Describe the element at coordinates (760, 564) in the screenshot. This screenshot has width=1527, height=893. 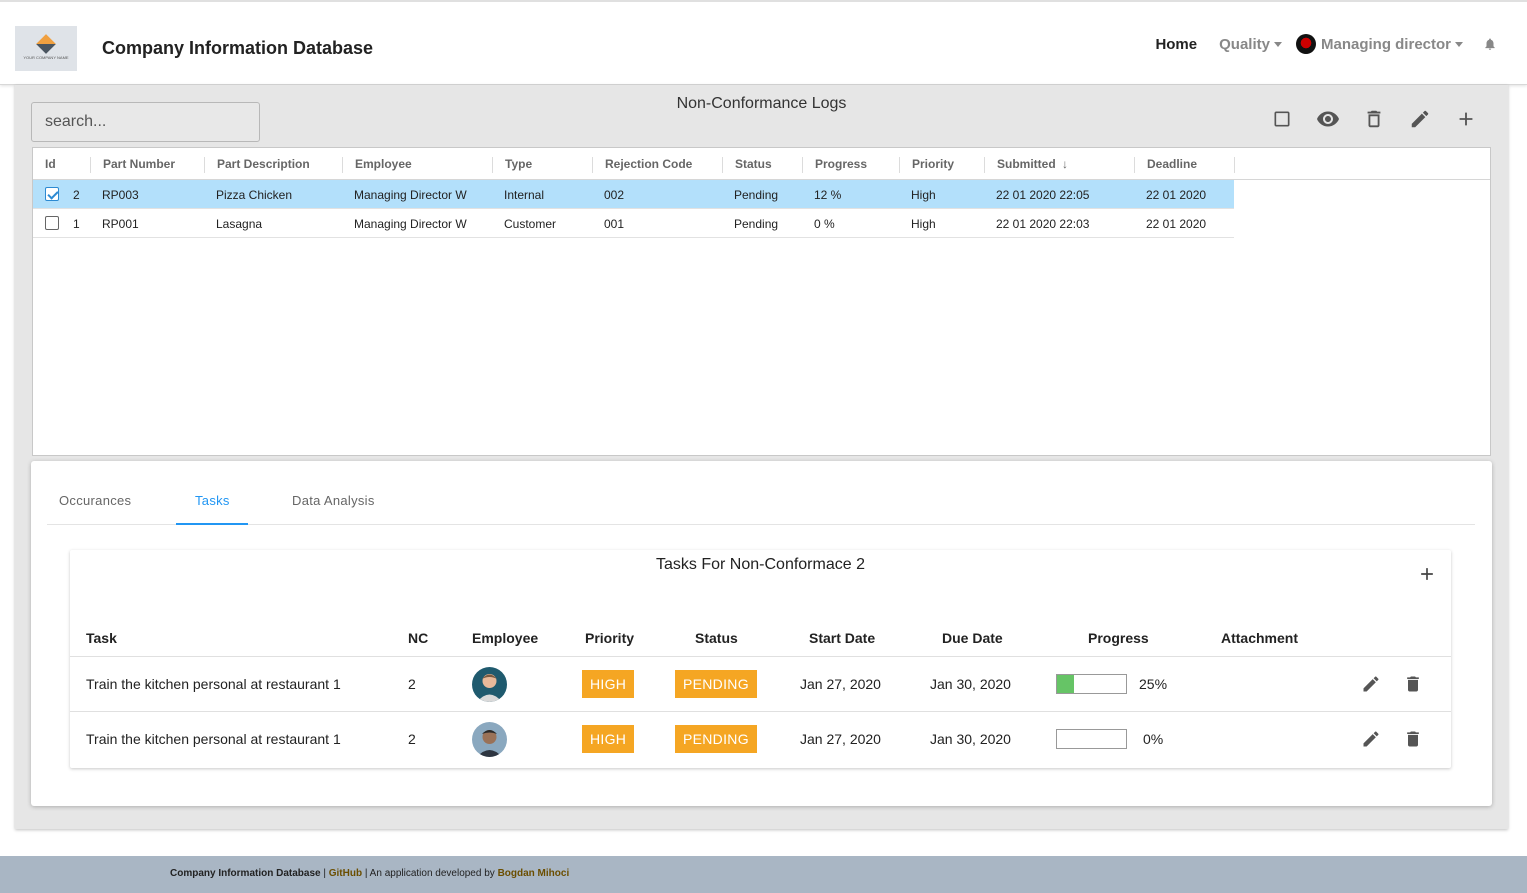
I see `tasks-title: Tasks For Non-Conformace 2` at that location.